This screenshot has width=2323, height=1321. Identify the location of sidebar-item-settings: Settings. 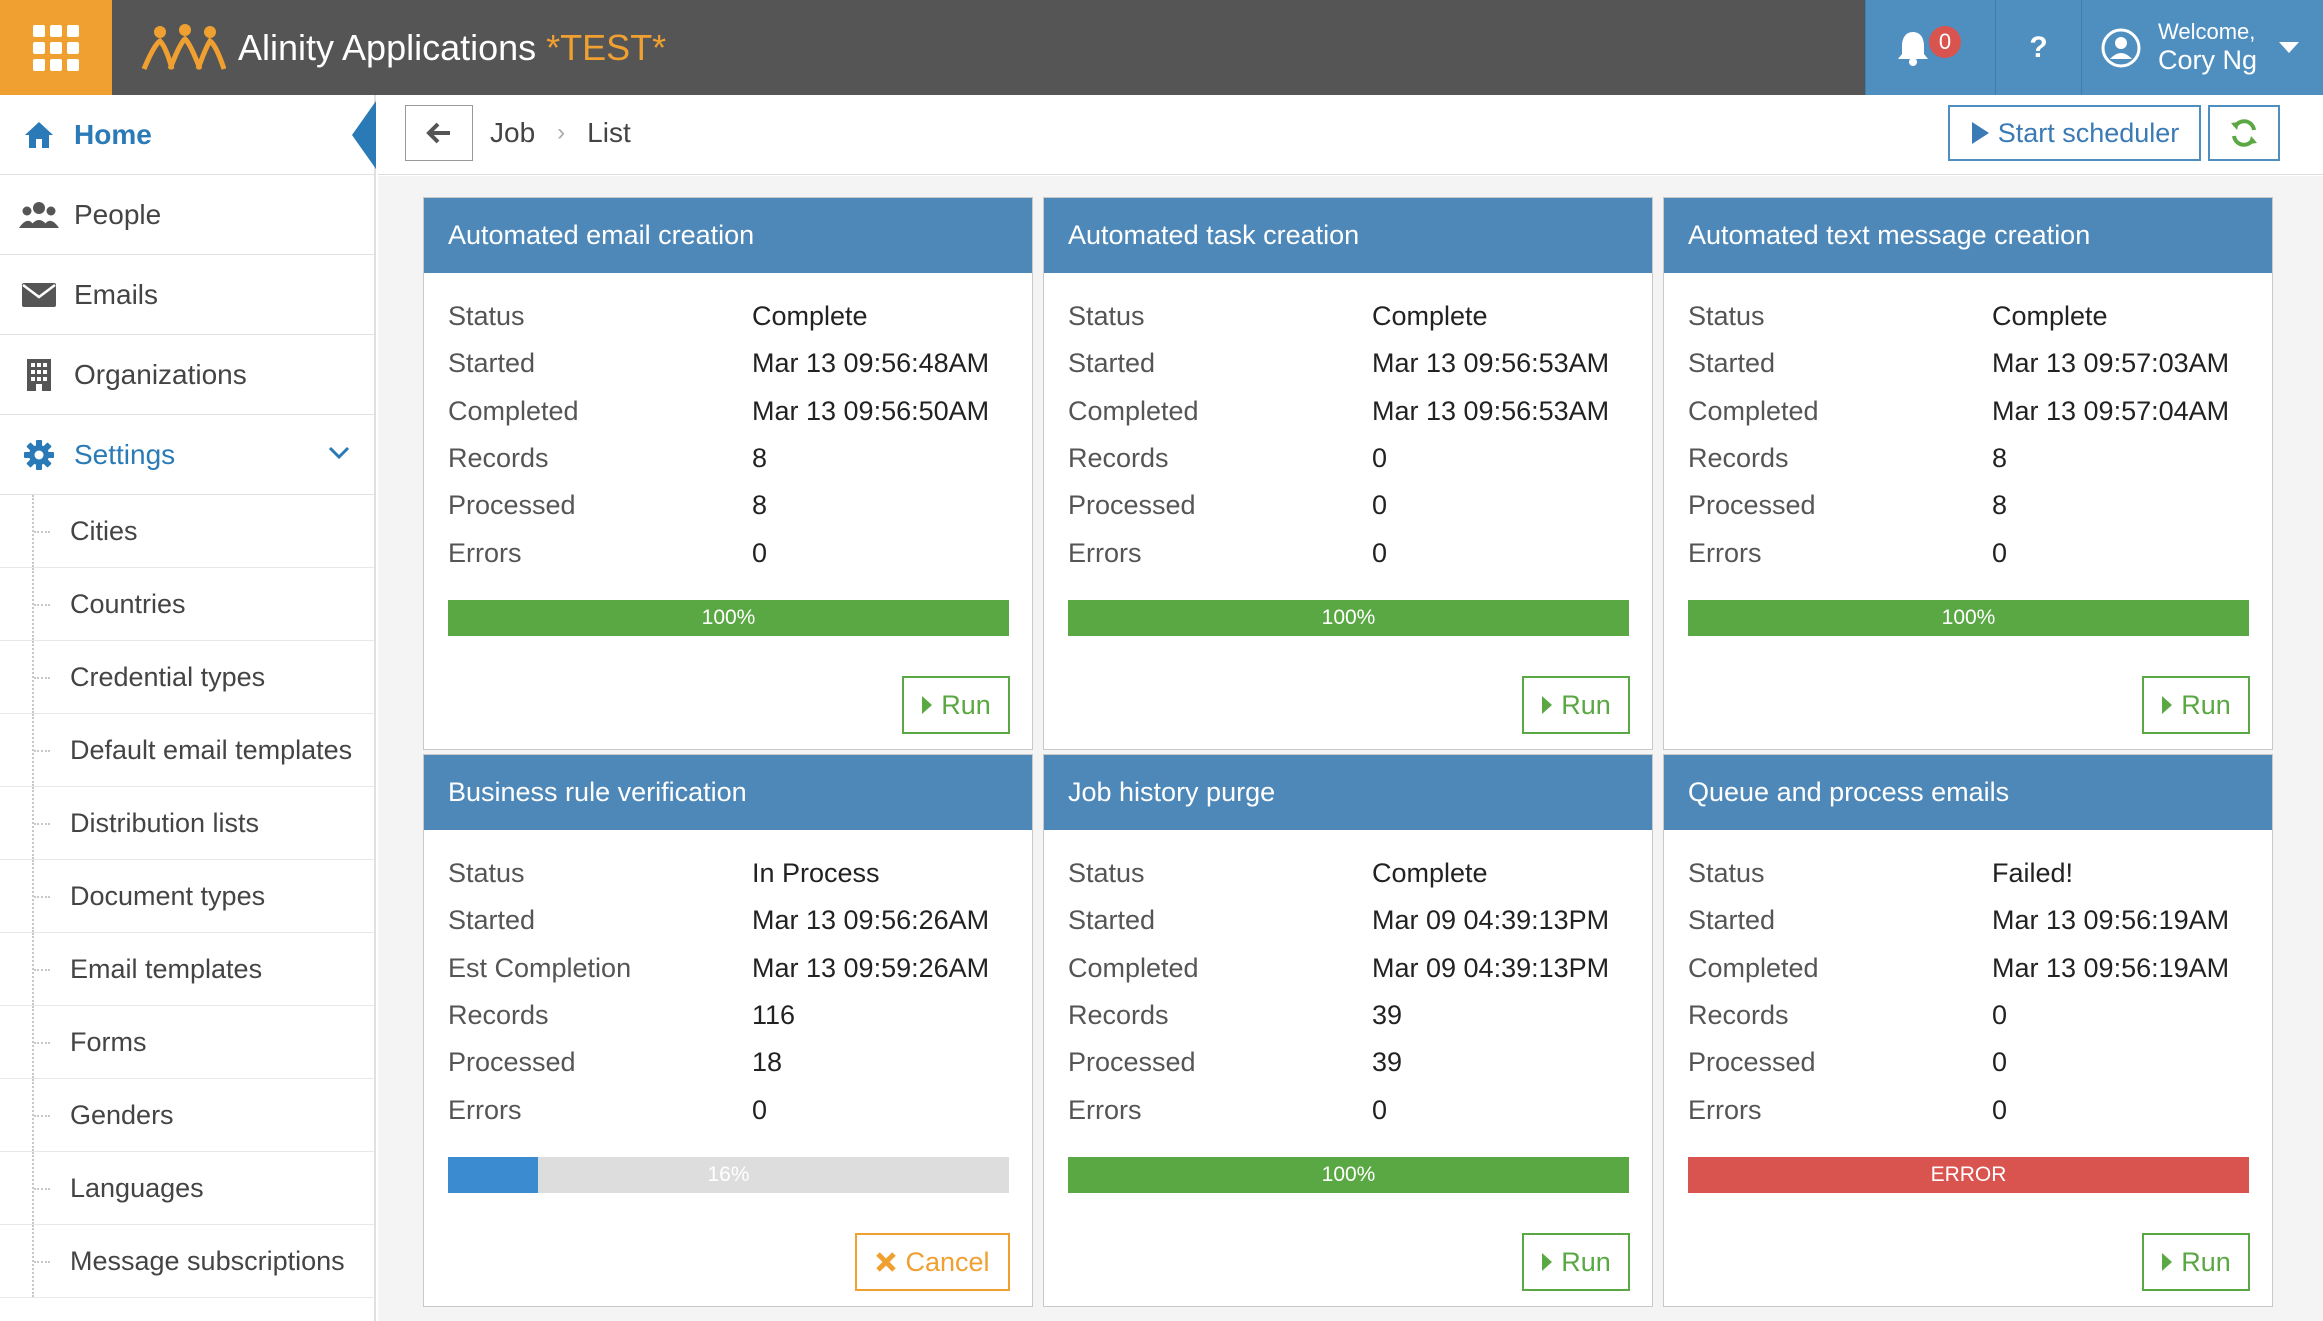
(187, 455).